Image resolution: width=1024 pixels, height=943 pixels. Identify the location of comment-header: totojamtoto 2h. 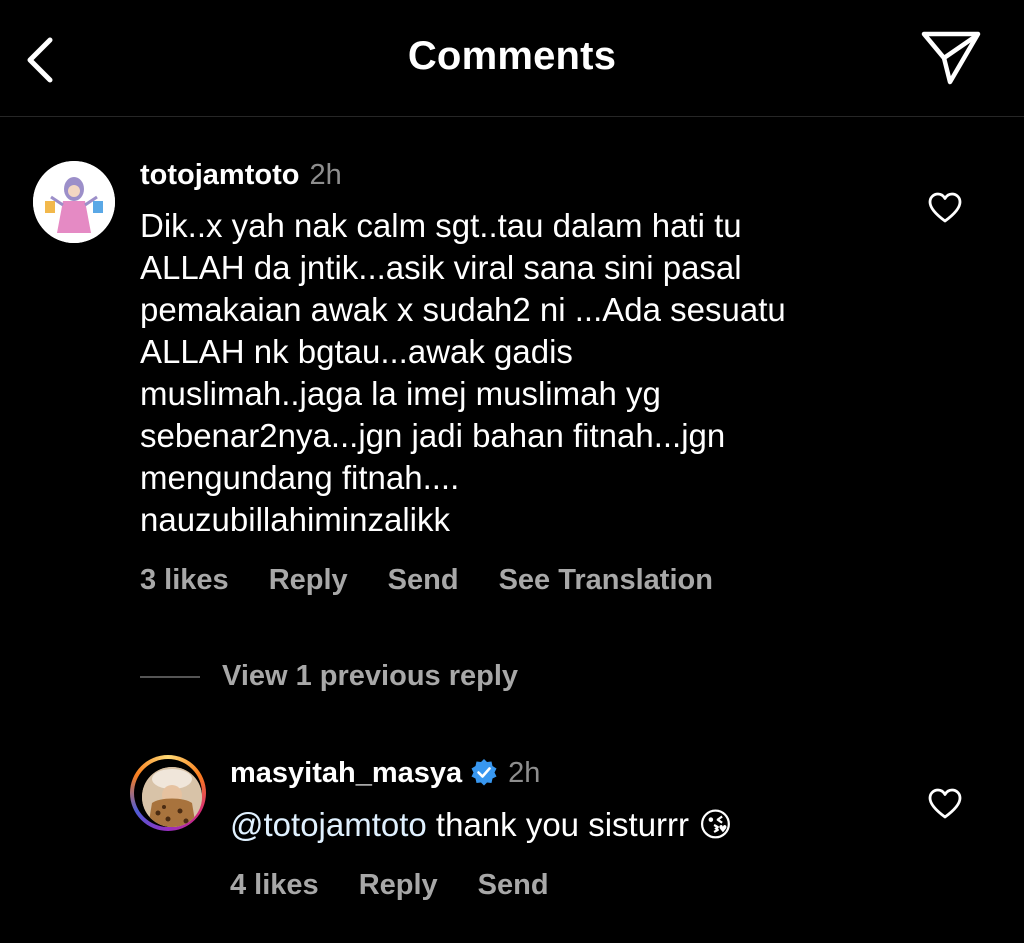
(241, 175).